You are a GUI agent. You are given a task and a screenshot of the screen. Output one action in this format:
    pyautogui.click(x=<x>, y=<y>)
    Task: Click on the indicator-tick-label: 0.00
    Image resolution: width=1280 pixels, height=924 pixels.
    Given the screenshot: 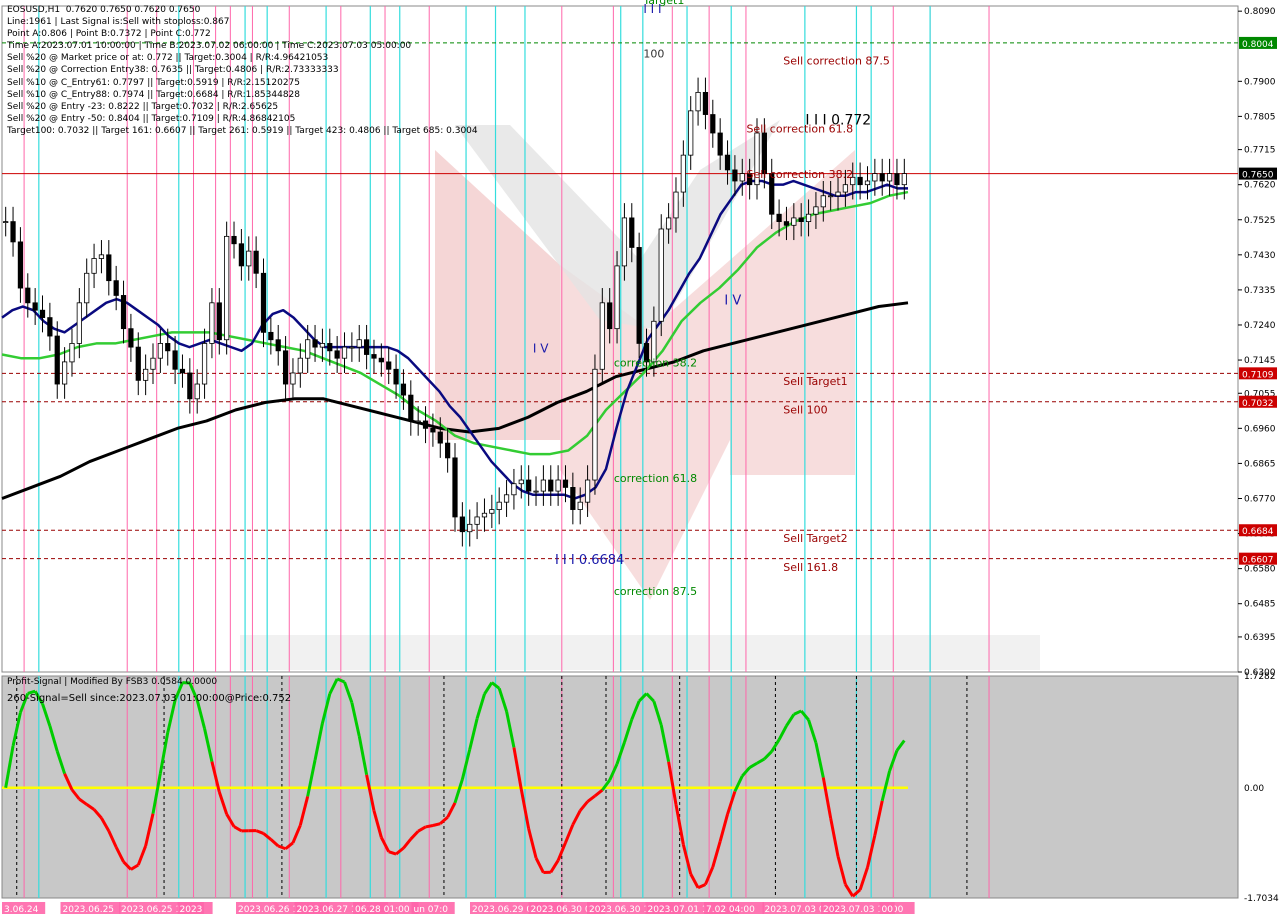 What is the action you would take?
    pyautogui.click(x=1254, y=789)
    